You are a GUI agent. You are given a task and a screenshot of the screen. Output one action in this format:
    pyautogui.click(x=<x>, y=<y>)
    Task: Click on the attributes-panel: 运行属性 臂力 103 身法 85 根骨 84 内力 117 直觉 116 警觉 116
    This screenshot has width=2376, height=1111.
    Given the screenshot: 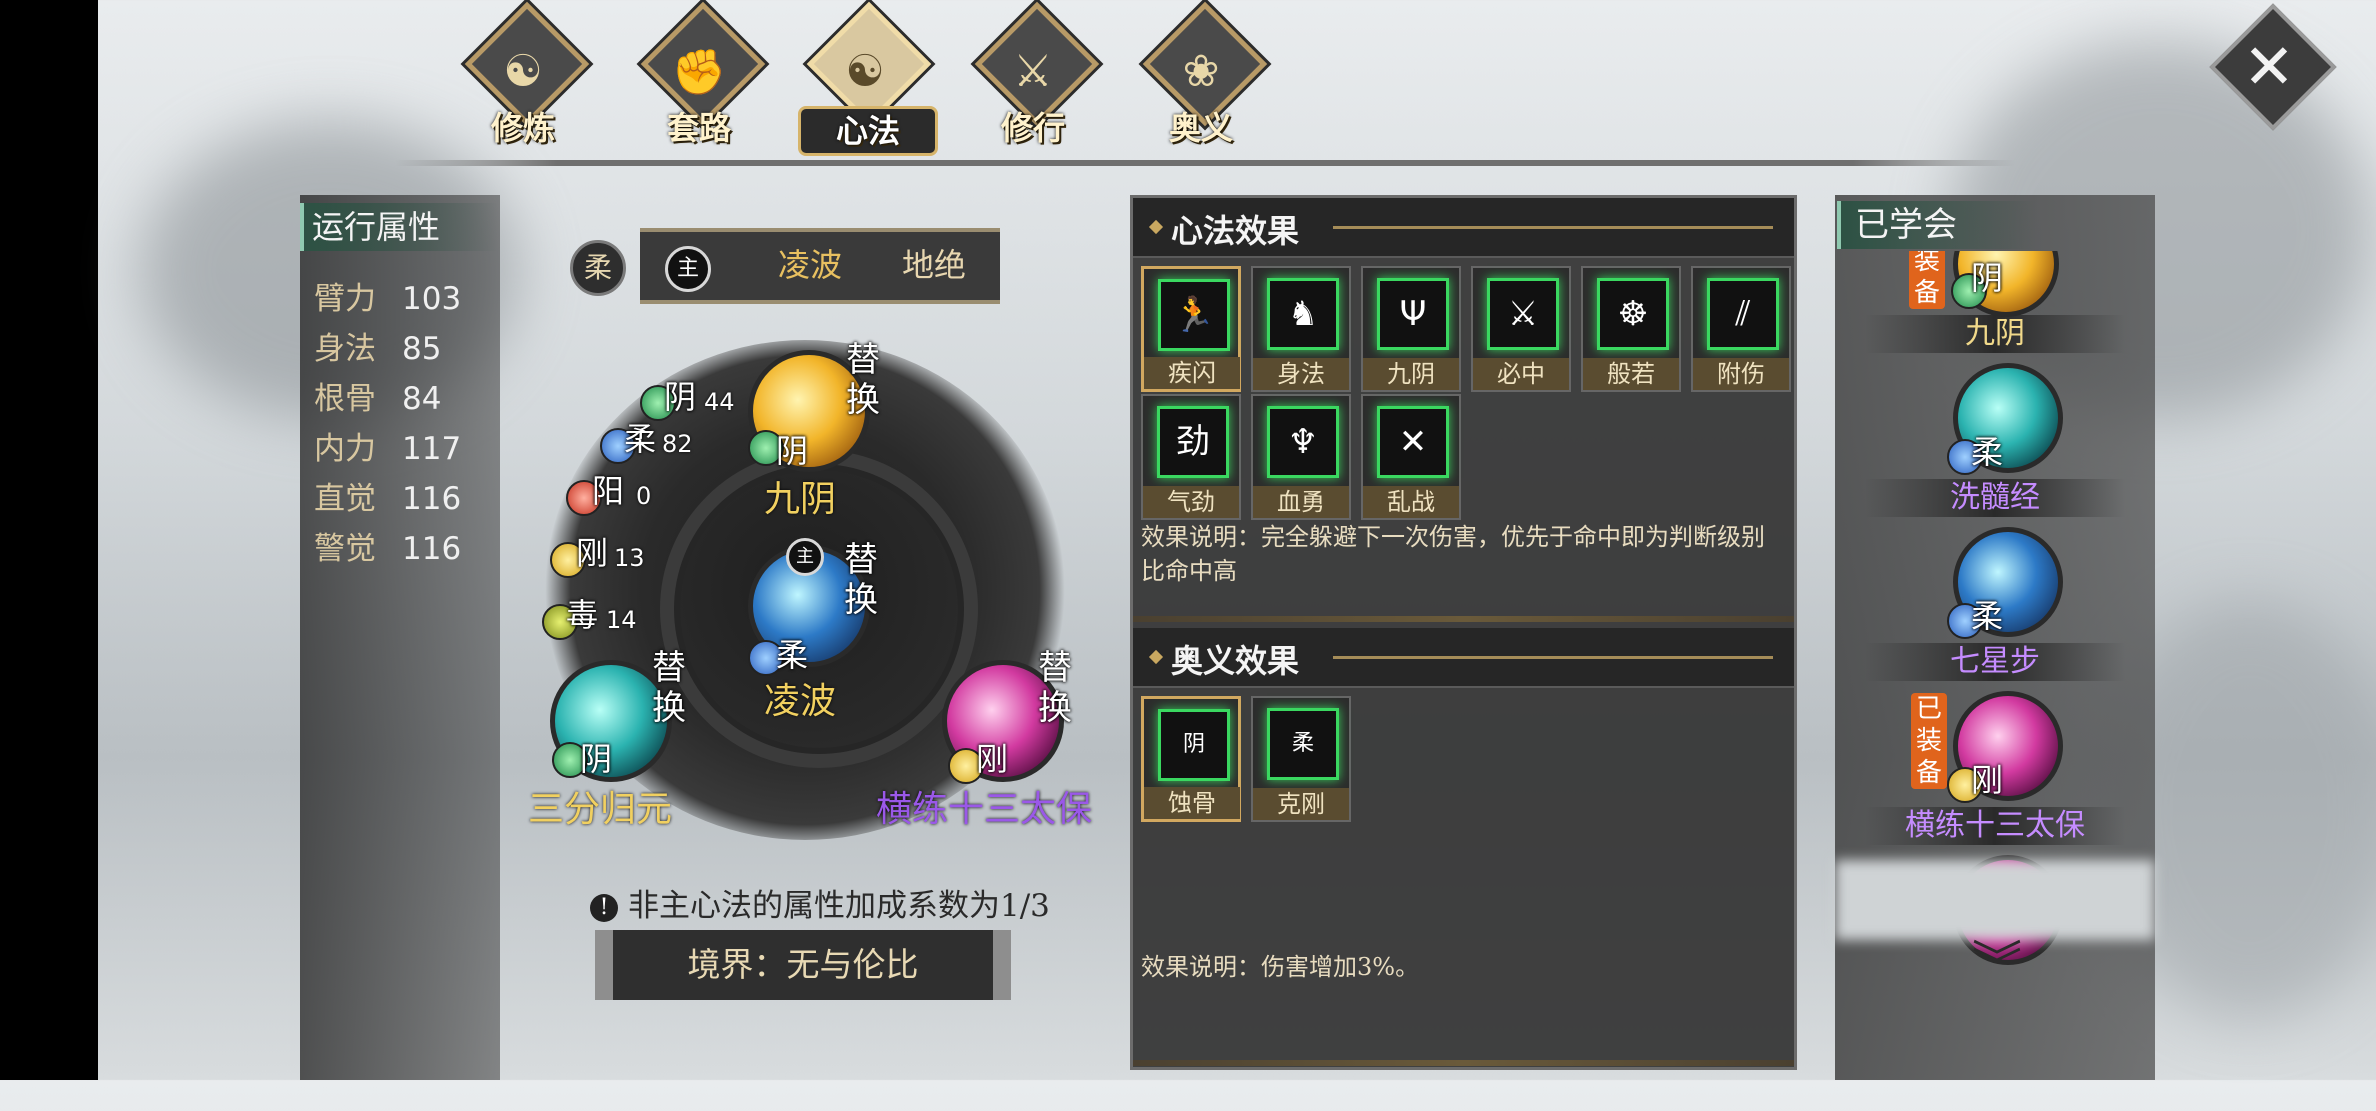 What is the action you would take?
    pyautogui.click(x=400, y=637)
    